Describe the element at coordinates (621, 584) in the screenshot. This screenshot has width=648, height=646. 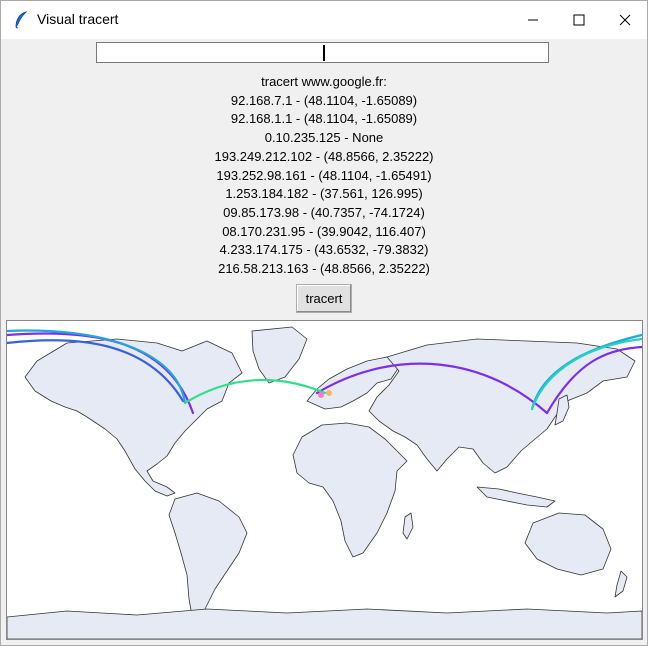
I see `new-zealand` at that location.